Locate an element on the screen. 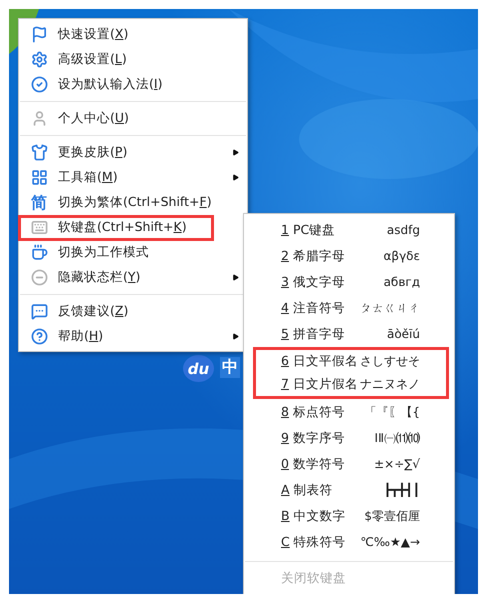  menu-label: 工具箱(M) is located at coordinates (88, 177).